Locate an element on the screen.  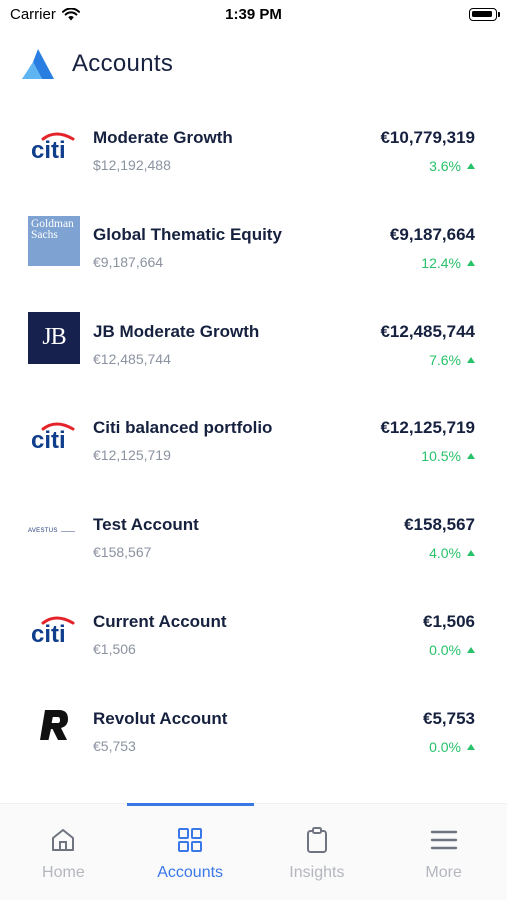
account-change: 10.5% is located at coordinates (448, 456).